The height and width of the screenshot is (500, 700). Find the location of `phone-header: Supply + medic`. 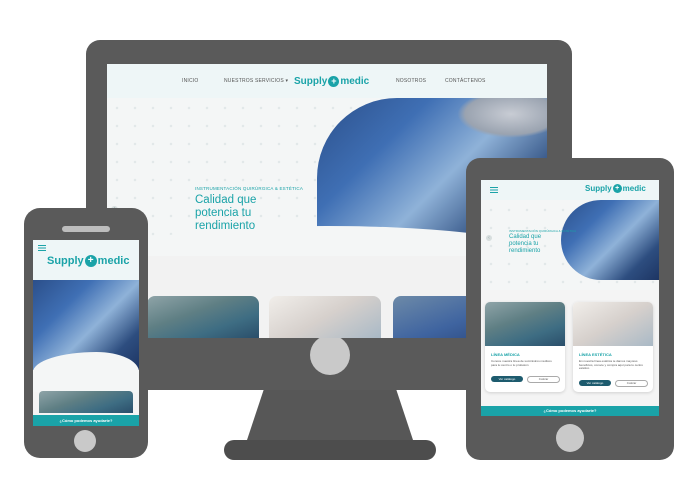

phone-header: Supply + medic is located at coordinates (86, 260).